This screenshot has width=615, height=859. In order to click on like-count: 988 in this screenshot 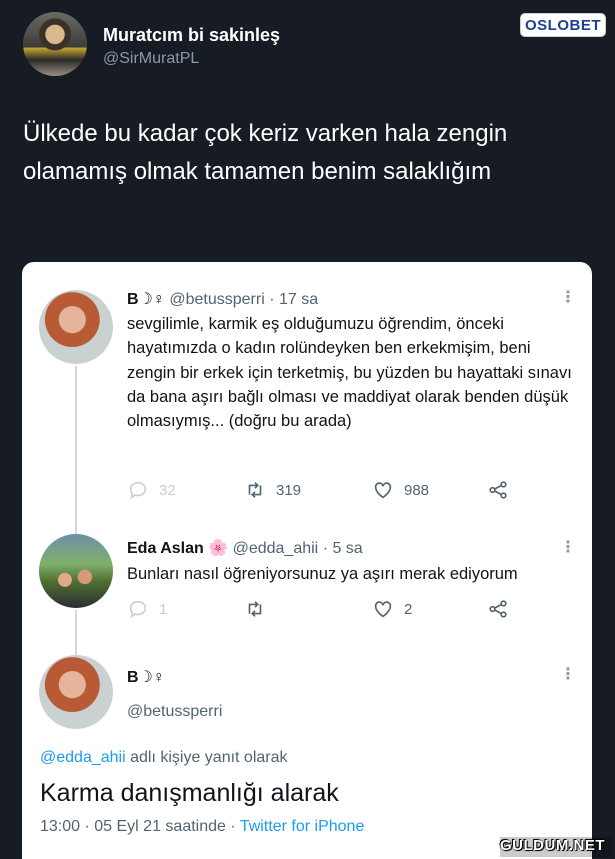, I will do `click(417, 490)`.